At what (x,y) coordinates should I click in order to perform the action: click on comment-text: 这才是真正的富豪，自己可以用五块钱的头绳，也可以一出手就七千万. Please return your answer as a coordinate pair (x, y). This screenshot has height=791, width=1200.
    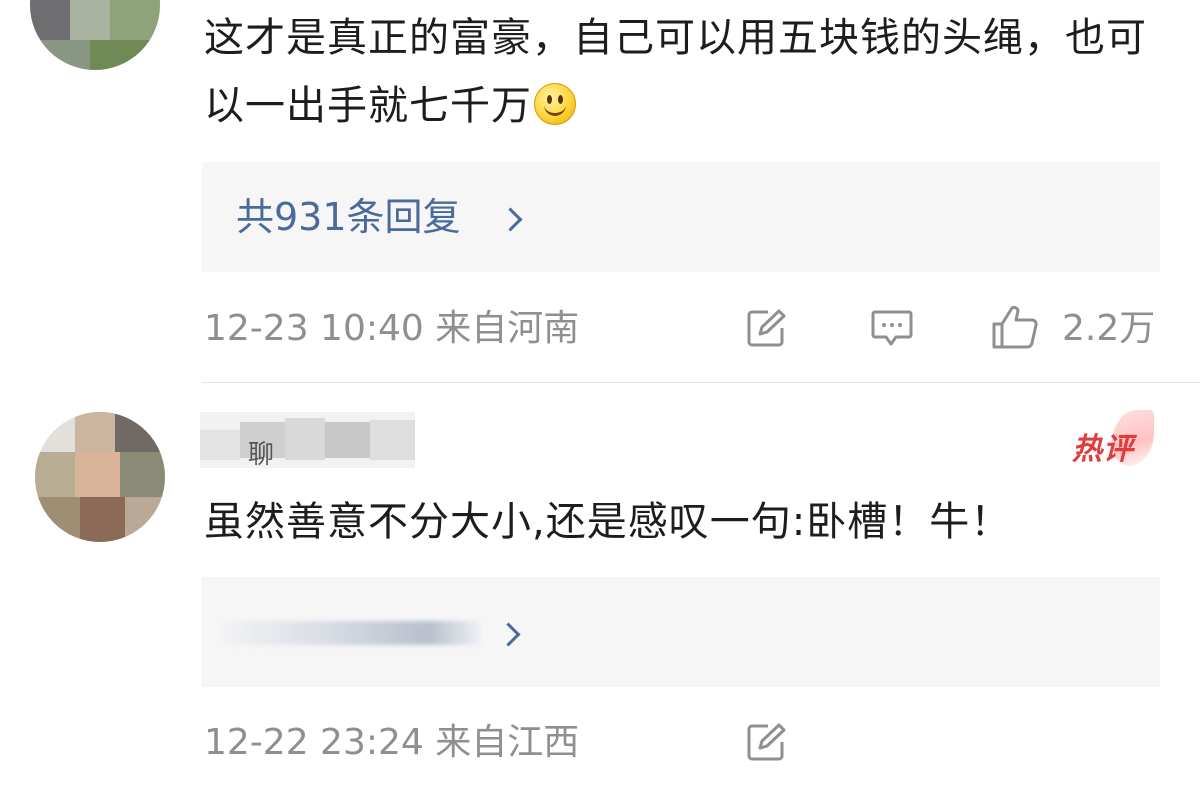
    Looking at the image, I should click on (684, 72).